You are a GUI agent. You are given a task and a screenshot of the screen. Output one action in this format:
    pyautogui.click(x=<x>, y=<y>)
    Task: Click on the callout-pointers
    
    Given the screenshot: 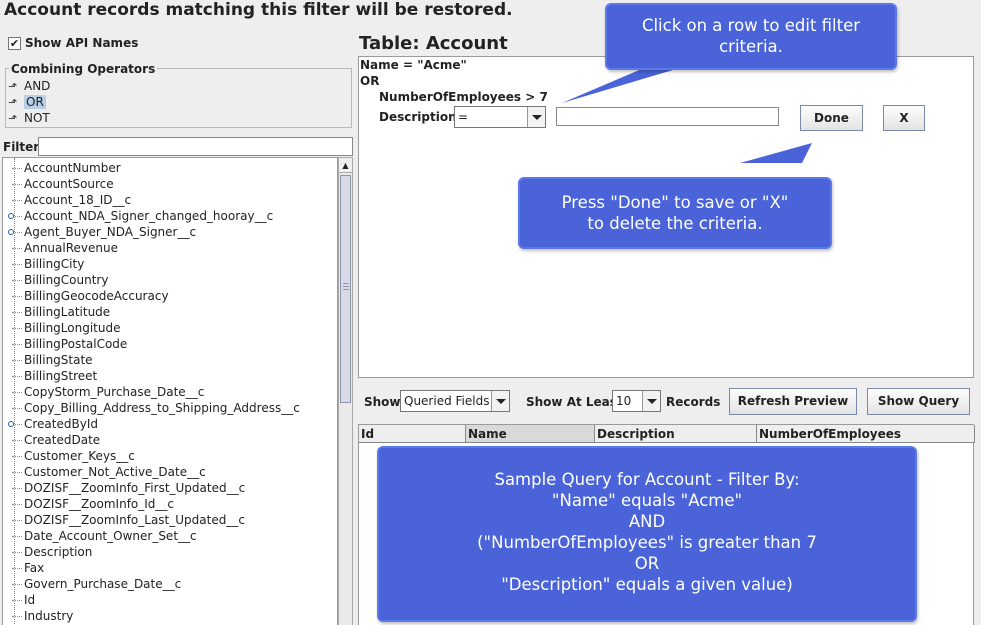 What is the action you would take?
    pyautogui.click(x=687, y=112)
    